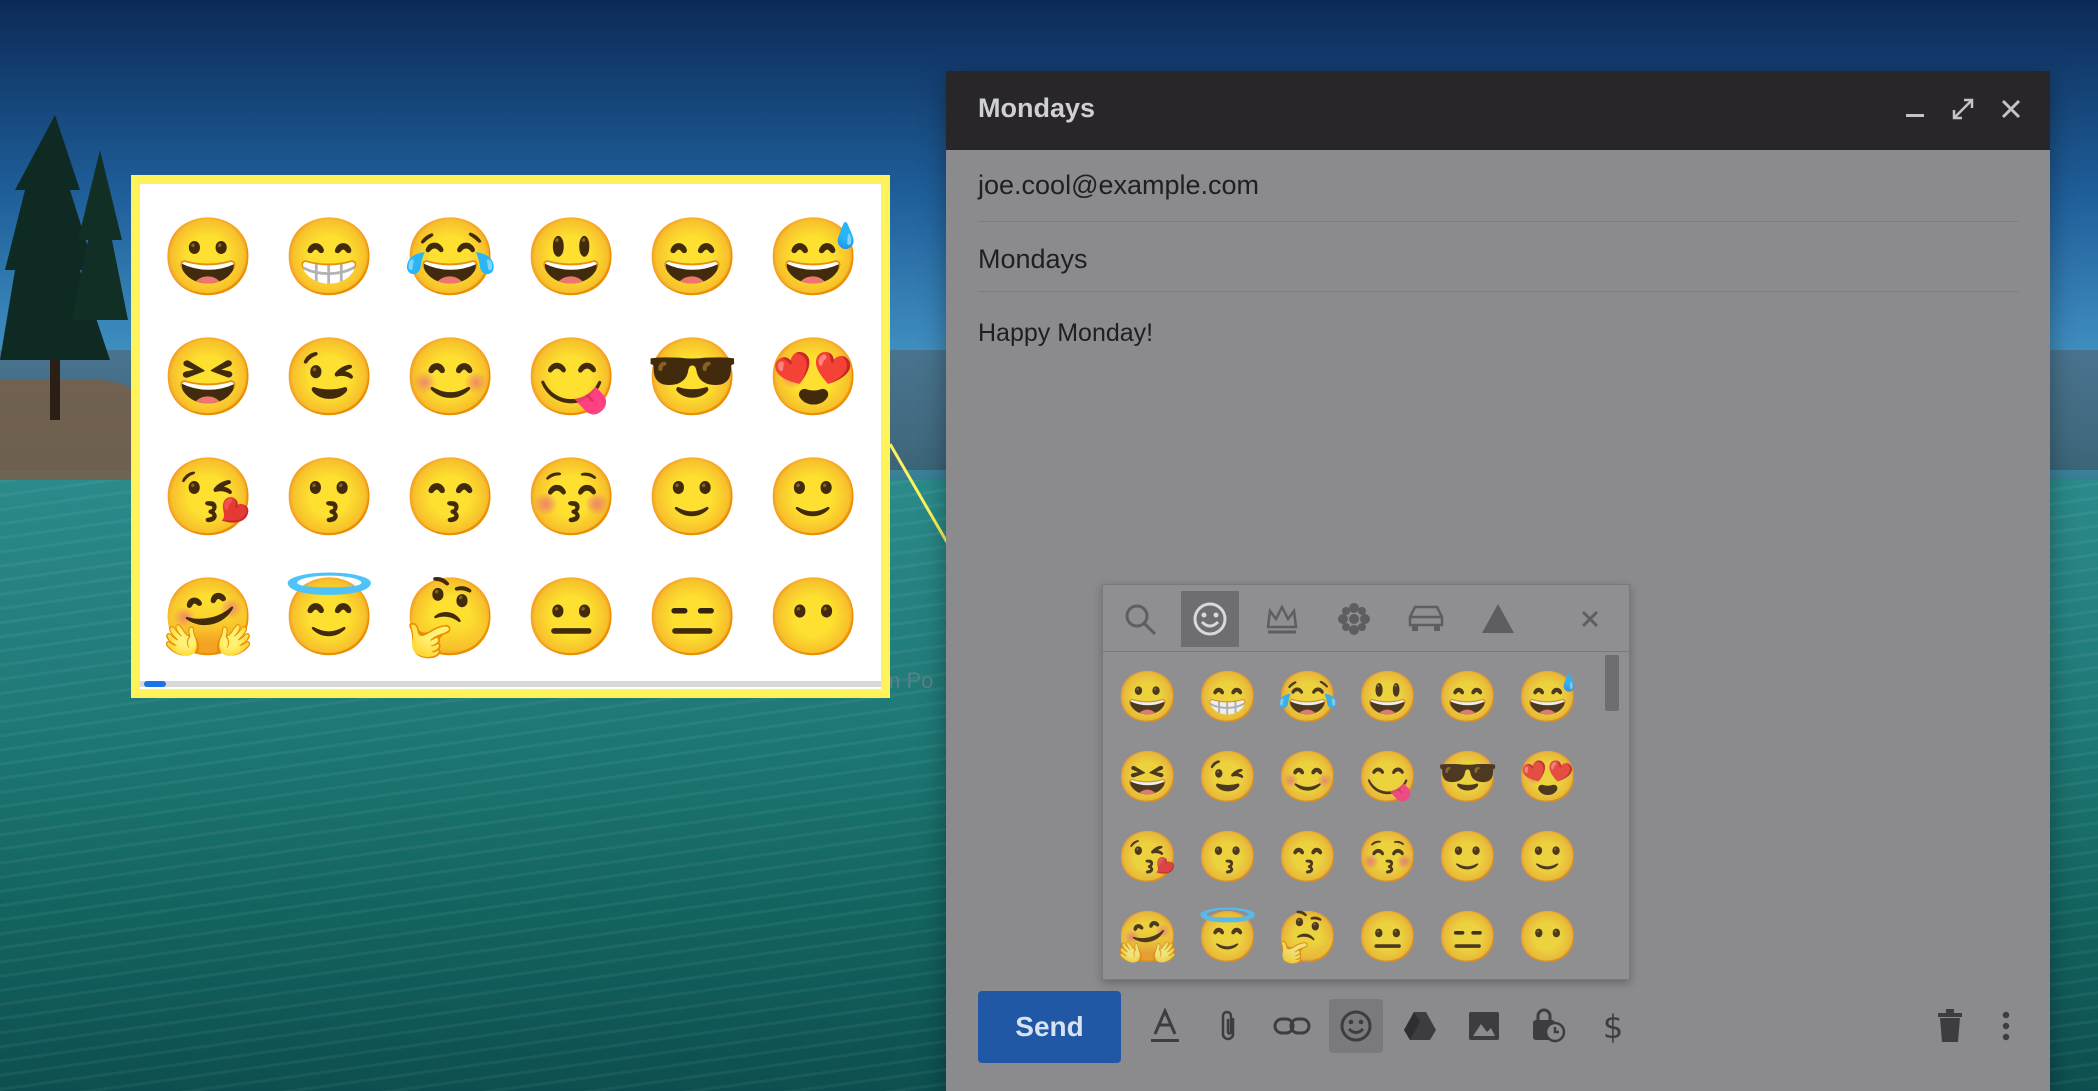  Describe the element at coordinates (208, 497) in the screenshot. I see `callout-emoji: 😘` at that location.